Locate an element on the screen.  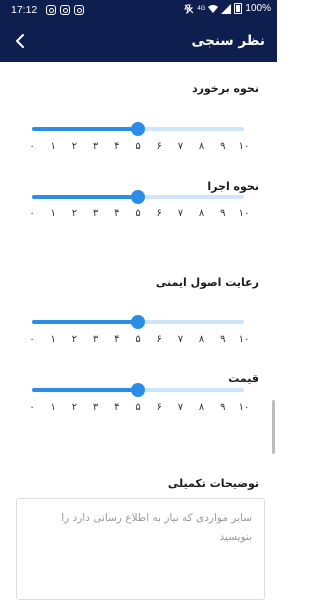
notes-input is located at coordinates (140, 549).